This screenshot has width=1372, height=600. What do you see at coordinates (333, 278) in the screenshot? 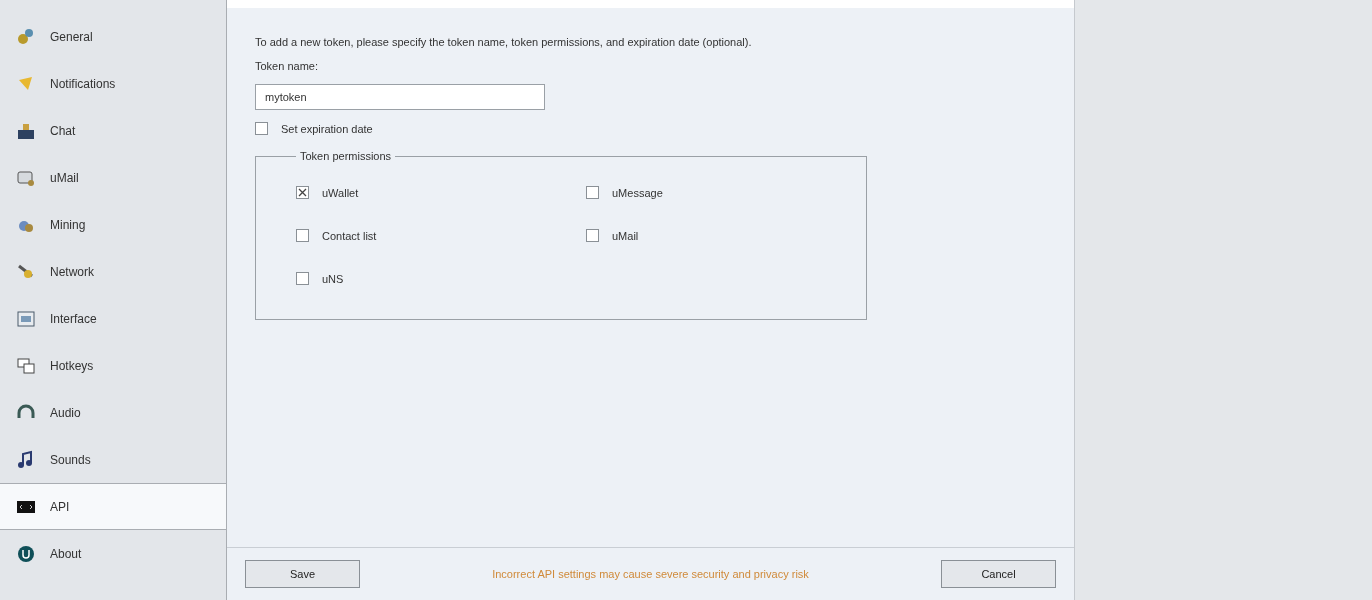
I see `checkbox-label: uNS` at bounding box center [333, 278].